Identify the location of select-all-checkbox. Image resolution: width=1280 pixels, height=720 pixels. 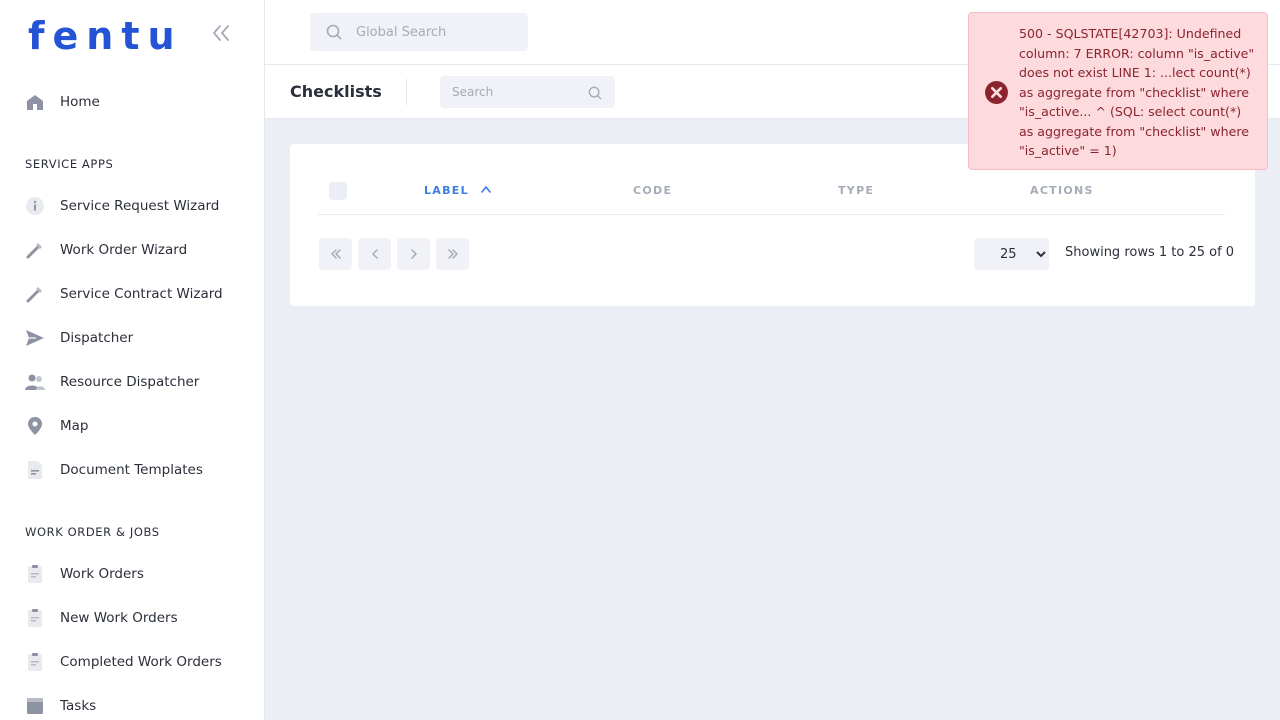
(338, 191).